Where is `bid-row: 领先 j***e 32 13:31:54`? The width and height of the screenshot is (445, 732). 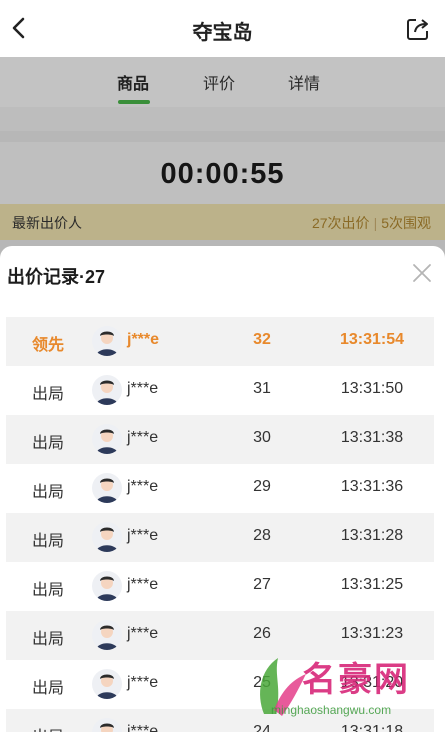 bid-row: 领先 j***e 32 13:31:54 is located at coordinates (220, 341).